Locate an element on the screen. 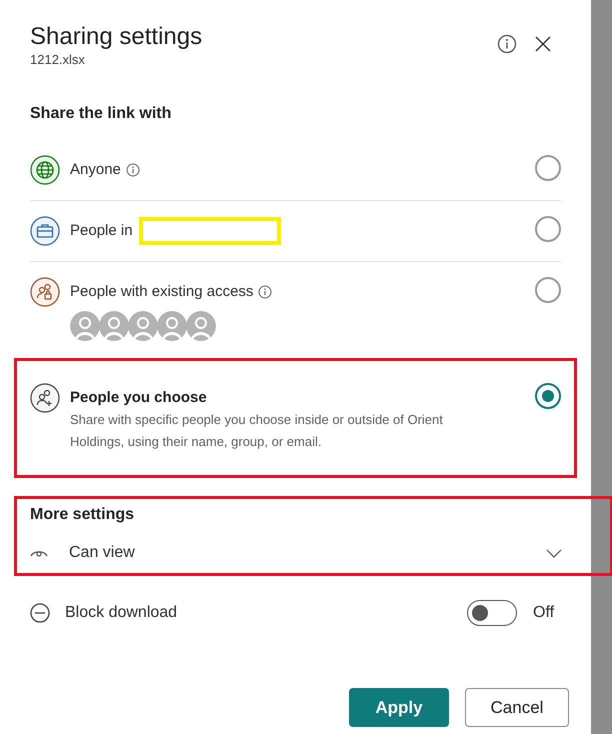  people-lock-icon is located at coordinates (45, 292).